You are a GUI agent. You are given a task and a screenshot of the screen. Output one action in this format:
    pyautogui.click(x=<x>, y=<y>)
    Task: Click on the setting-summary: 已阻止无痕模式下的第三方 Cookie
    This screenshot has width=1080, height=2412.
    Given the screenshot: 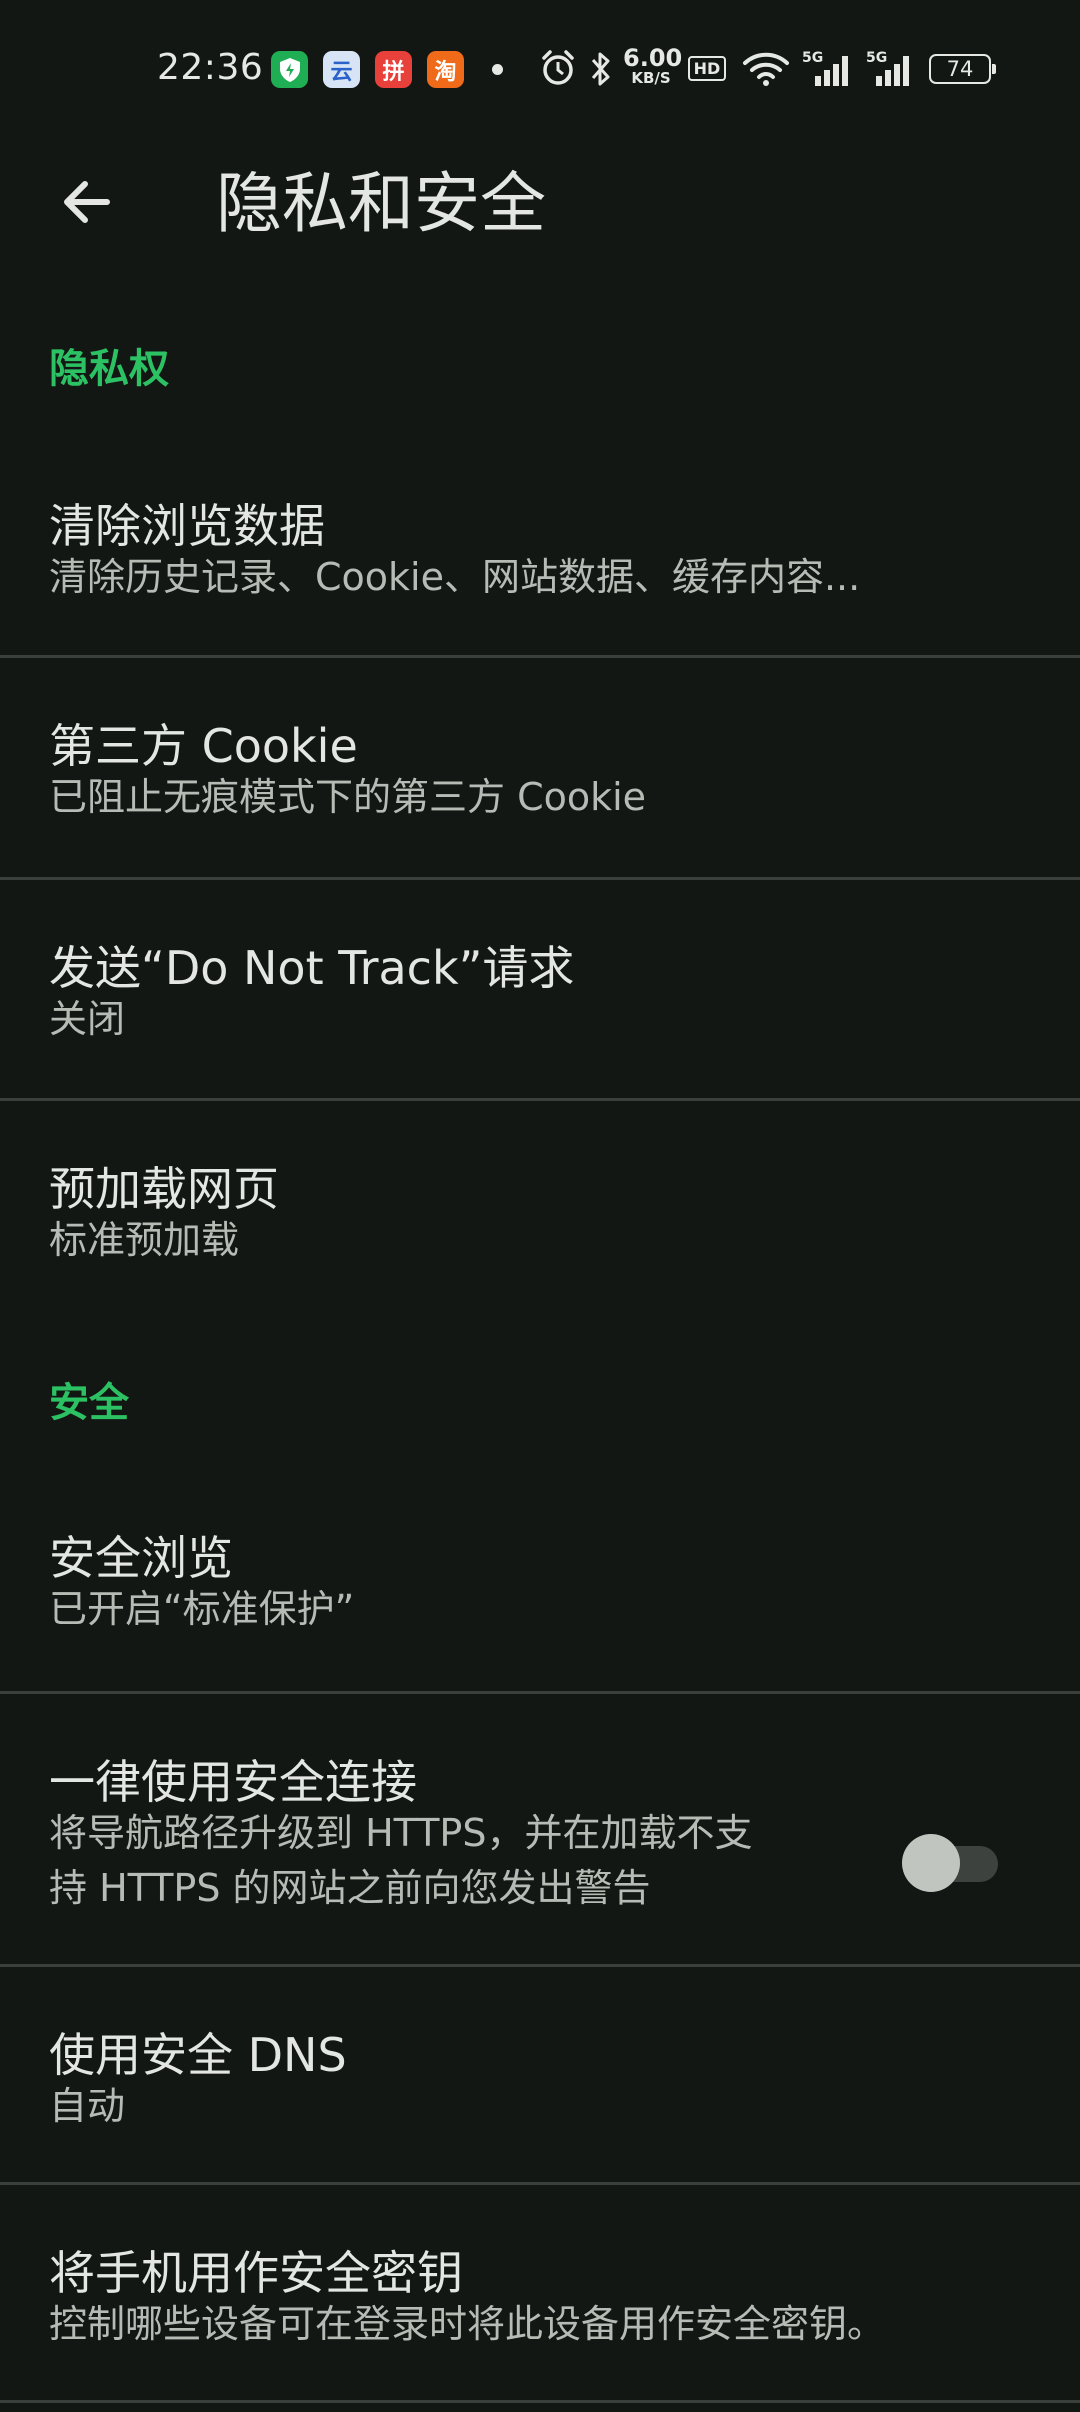 What is the action you would take?
    pyautogui.click(x=348, y=797)
    